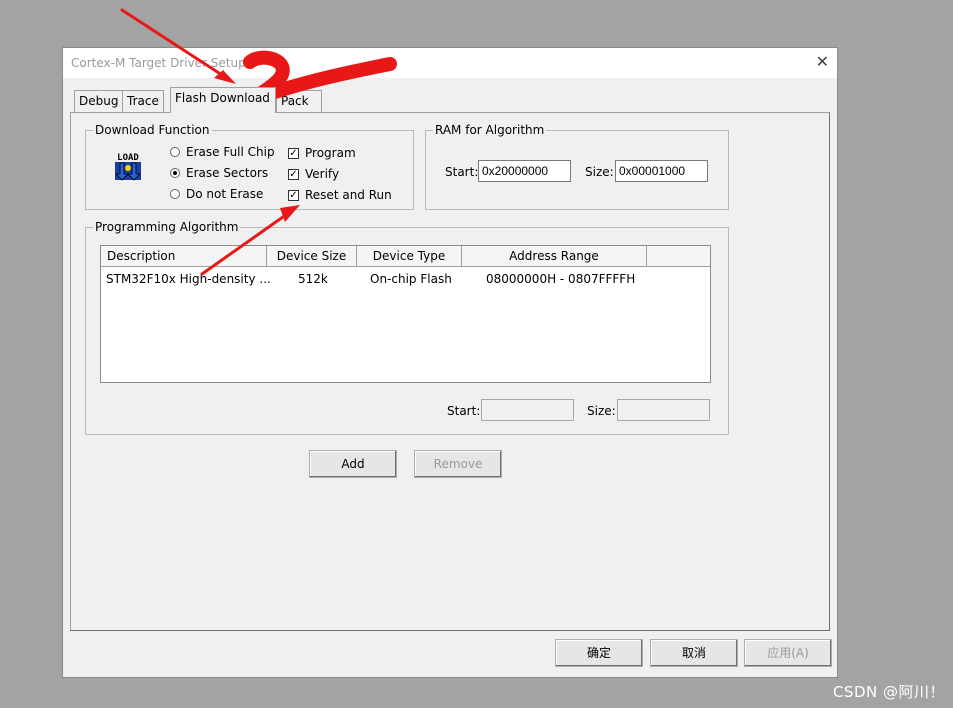 This screenshot has width=953, height=708. Describe the element at coordinates (601, 411) in the screenshot. I see `algo-size-label: Size:` at that location.